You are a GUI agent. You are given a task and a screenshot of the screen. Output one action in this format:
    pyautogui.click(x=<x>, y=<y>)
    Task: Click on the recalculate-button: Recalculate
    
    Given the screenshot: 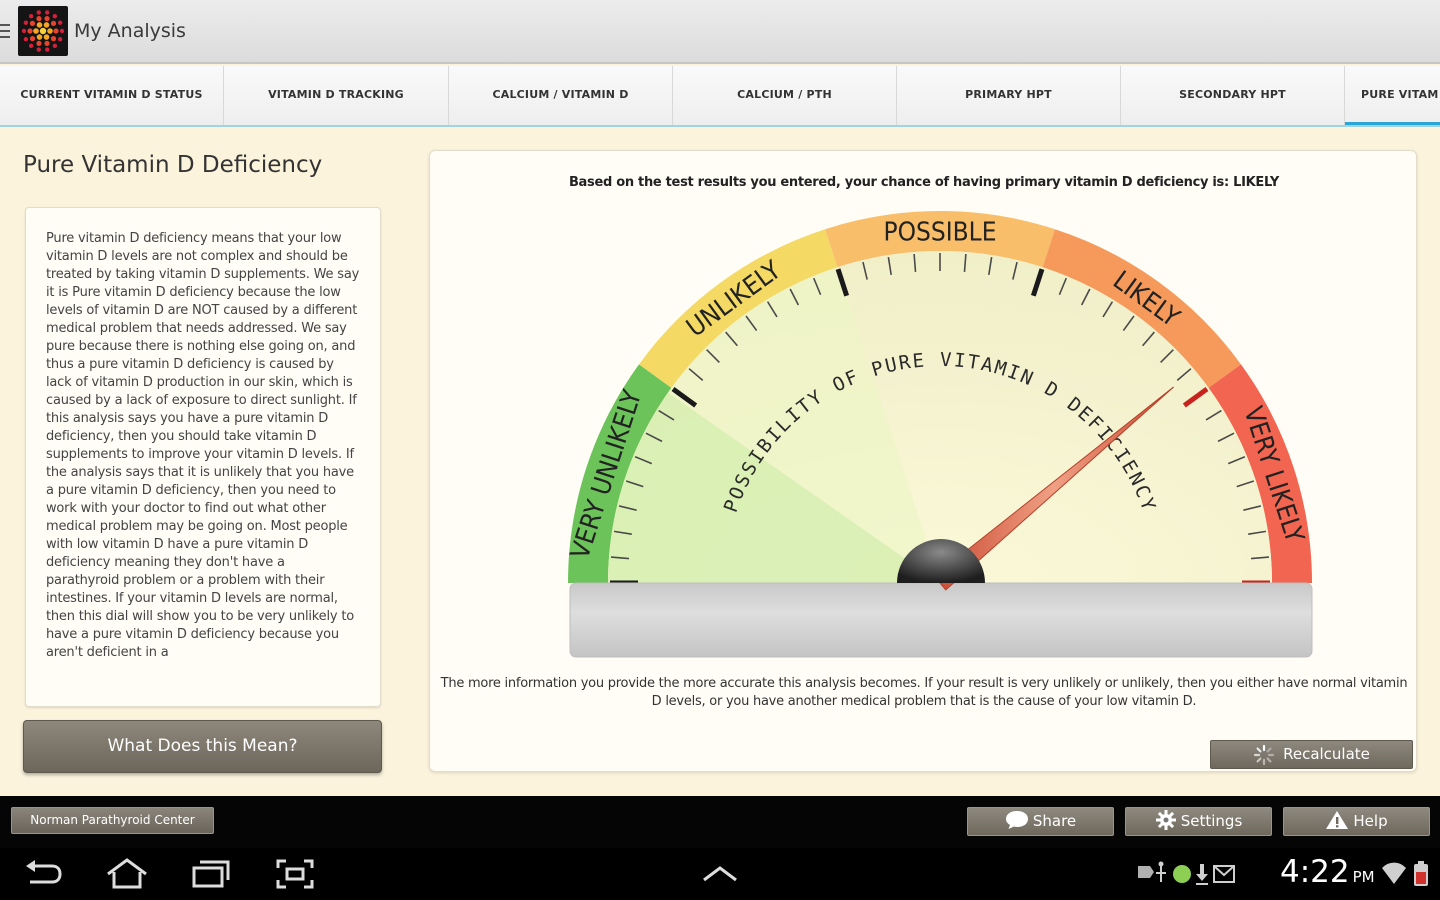 What is the action you would take?
    pyautogui.click(x=1311, y=754)
    